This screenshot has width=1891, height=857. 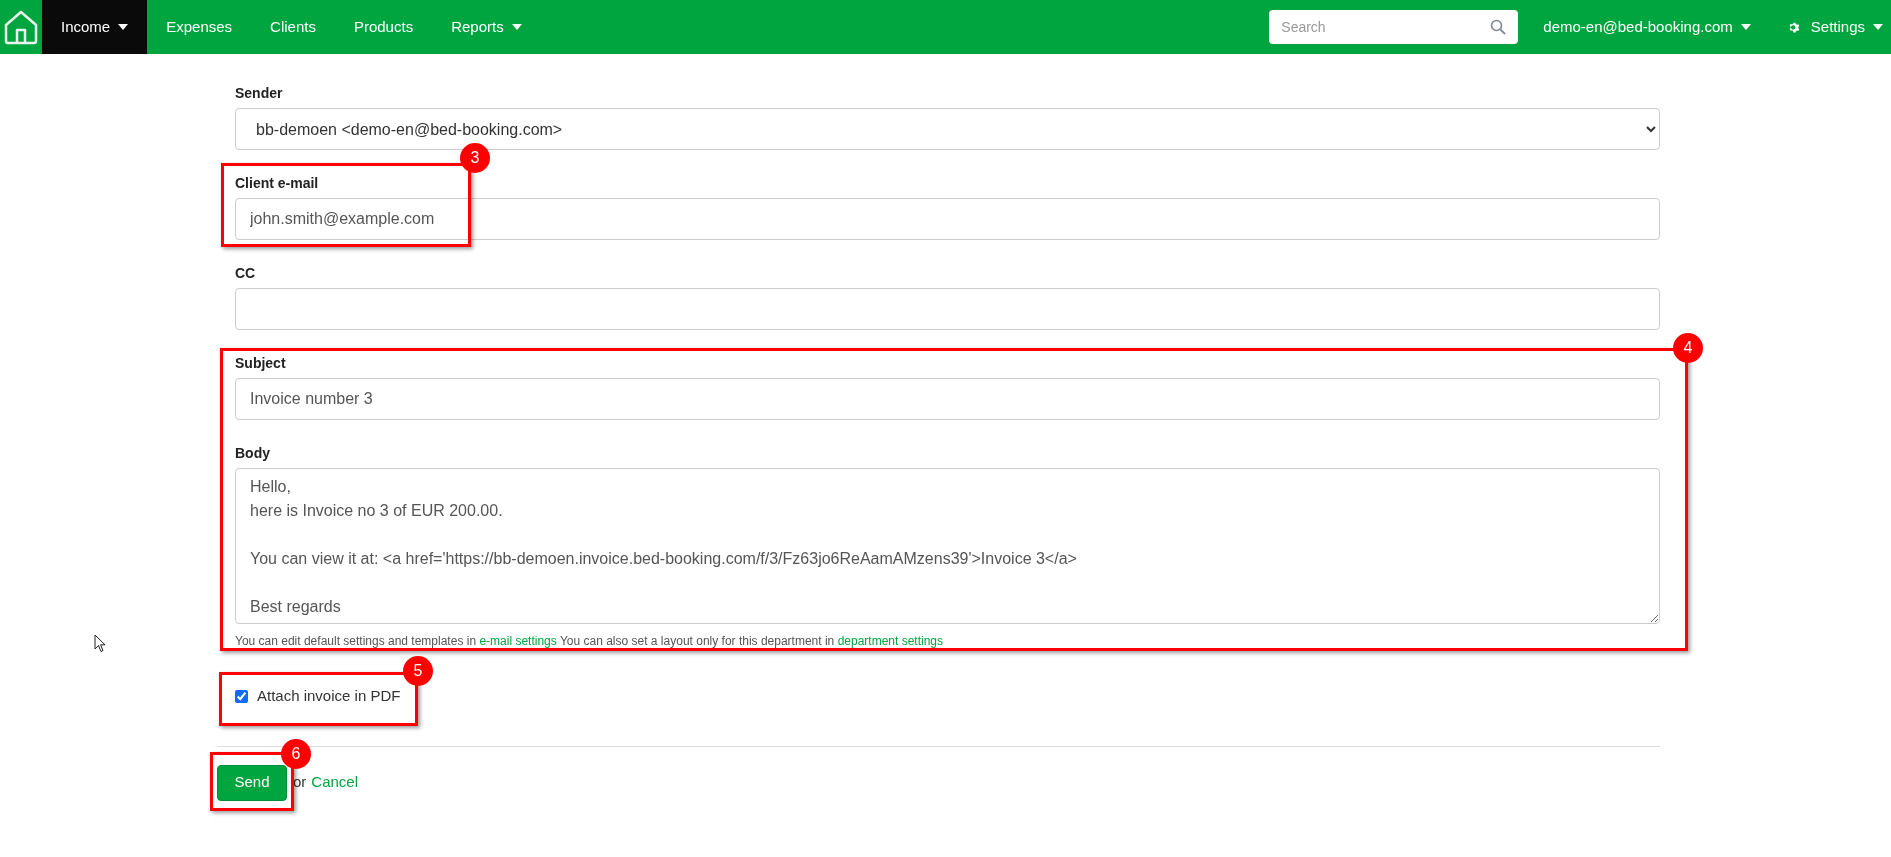 I want to click on field-label: Body, so click(x=253, y=453).